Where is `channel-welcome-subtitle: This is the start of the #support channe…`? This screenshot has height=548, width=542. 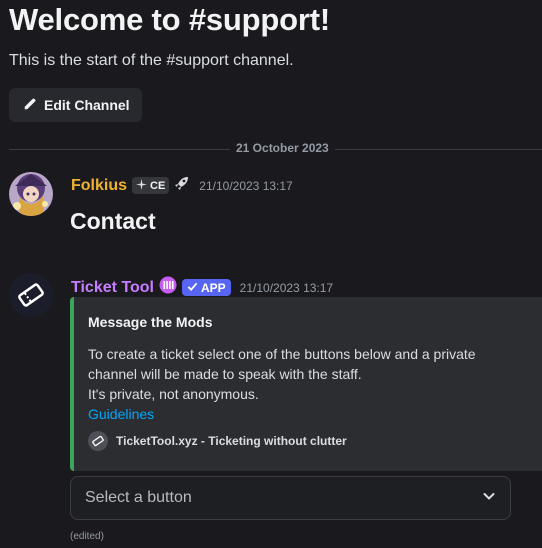 channel-welcome-subtitle: This is the start of the #support channe… is located at coordinates (151, 60).